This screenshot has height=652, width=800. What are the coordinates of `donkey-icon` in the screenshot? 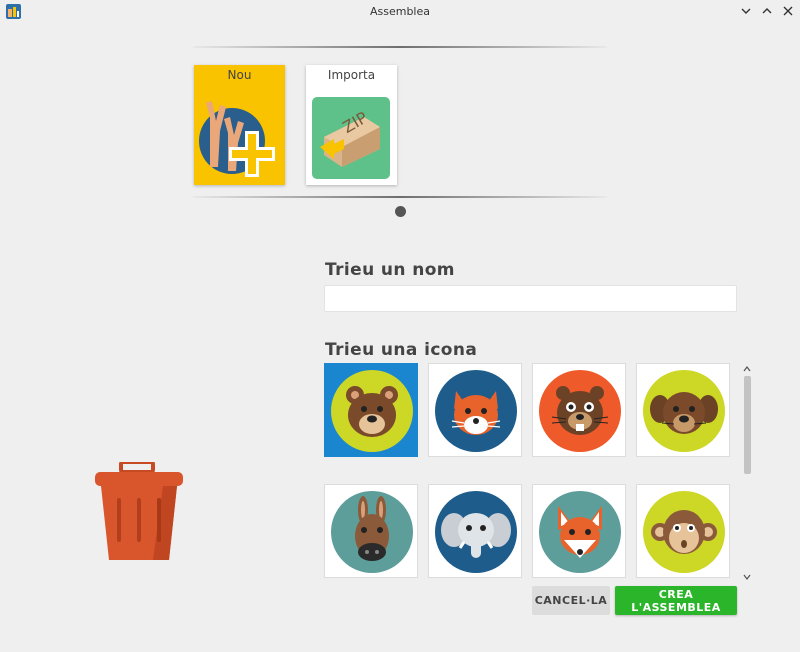 It's located at (372, 532).